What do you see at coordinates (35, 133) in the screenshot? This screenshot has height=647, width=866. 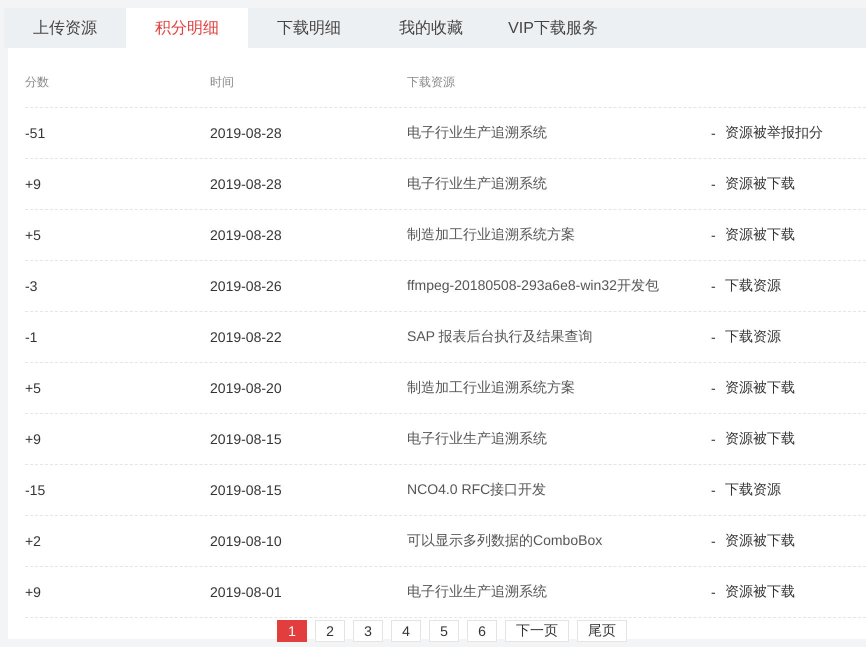 I see `score-cell-text: -51` at bounding box center [35, 133].